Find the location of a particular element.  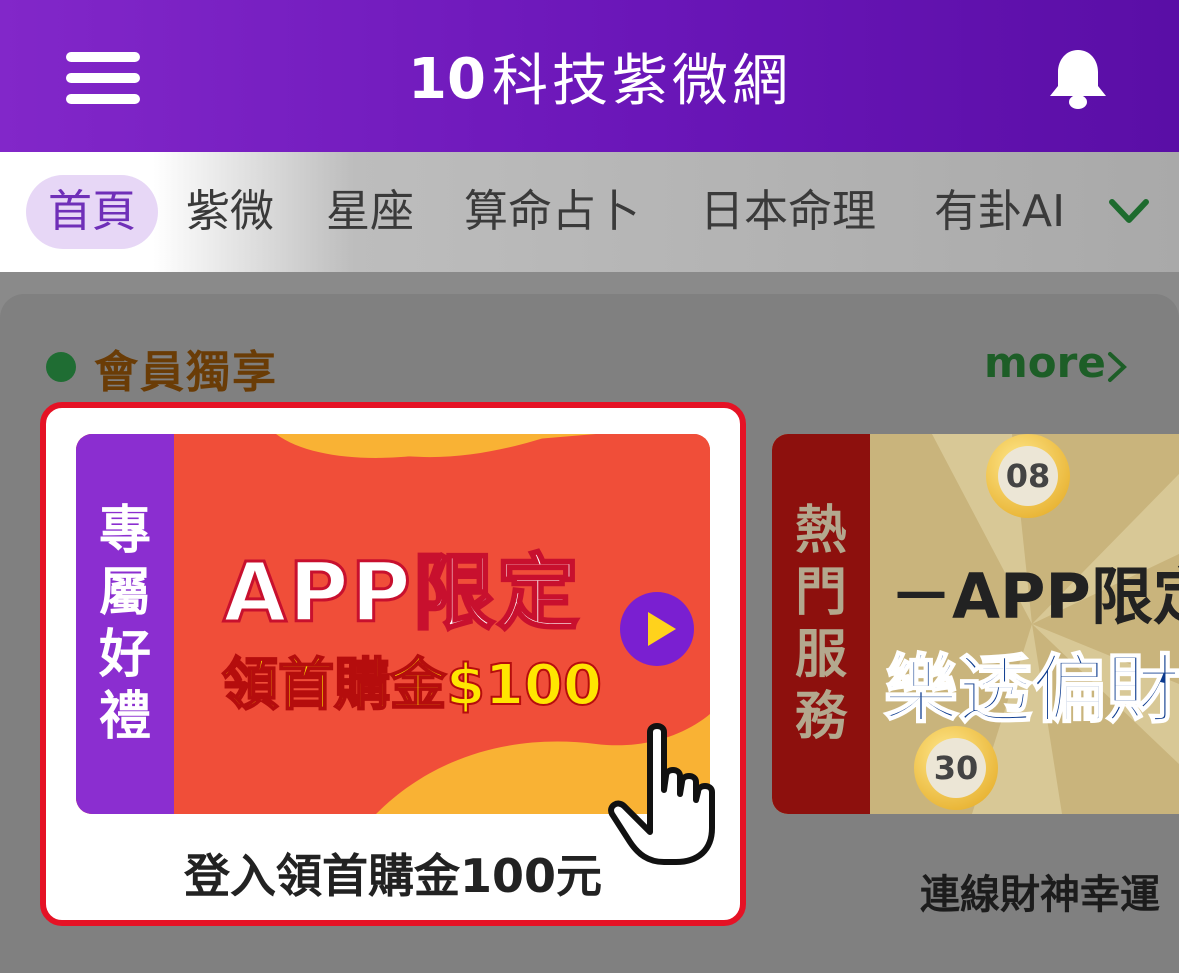

lottery-ball-number: 08 is located at coordinates (1028, 476).